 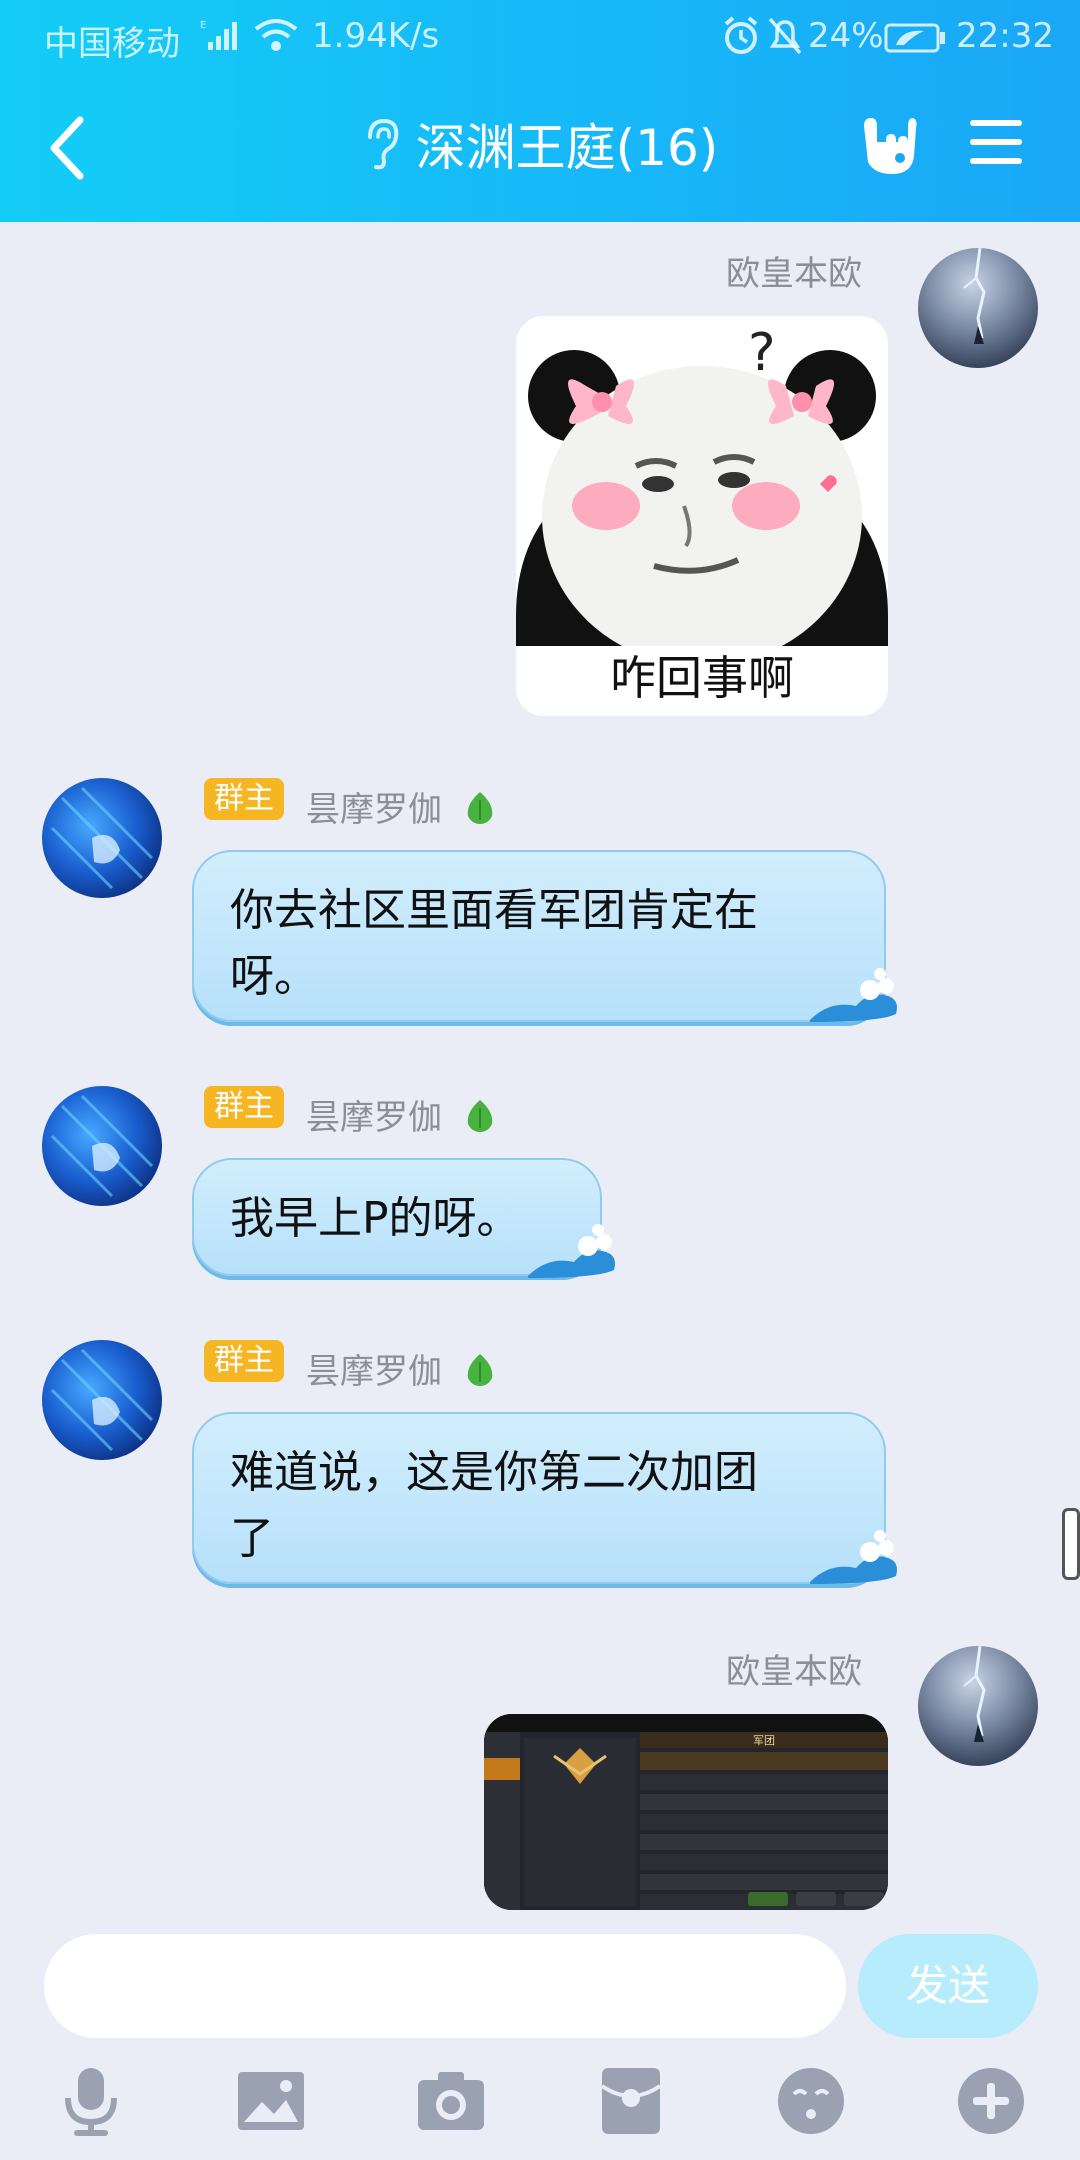 I want to click on clock: 22:32, so click(x=1005, y=36).